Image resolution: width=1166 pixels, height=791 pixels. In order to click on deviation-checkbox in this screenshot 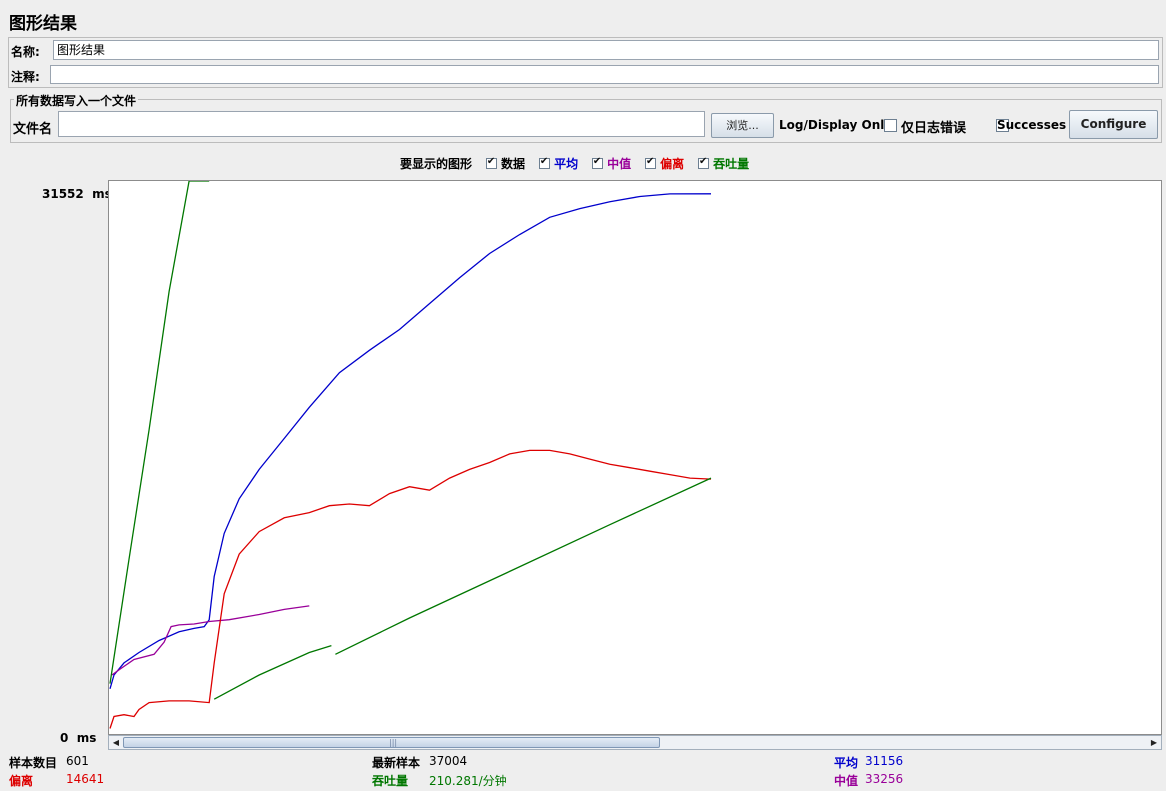, I will do `click(650, 162)`.